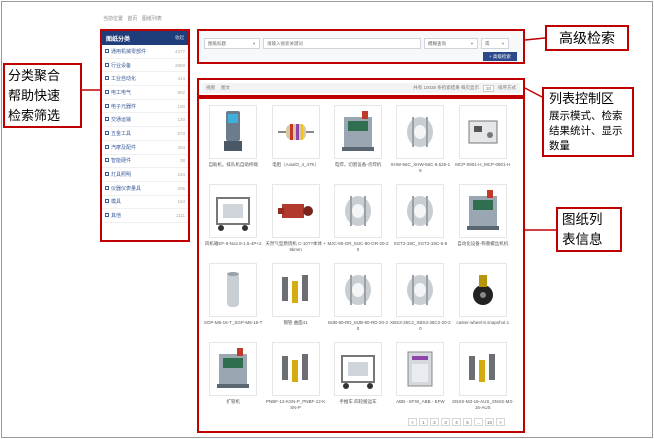 Image resolution: width=654 pixels, height=439 pixels. Describe the element at coordinates (145, 189) in the screenshot. I see `sidebar-item: 仪器仪表量具 206` at that location.